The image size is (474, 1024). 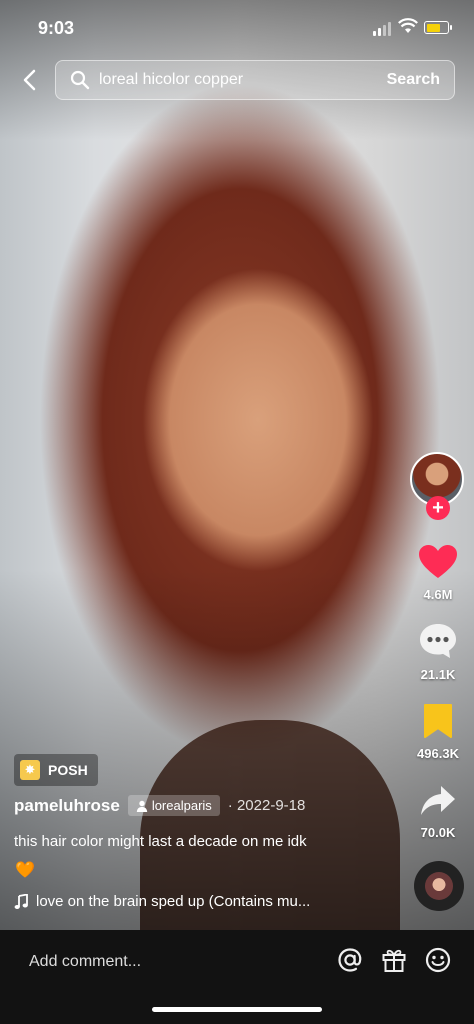 I want to click on chevron-left-icon, so click(x=29, y=80).